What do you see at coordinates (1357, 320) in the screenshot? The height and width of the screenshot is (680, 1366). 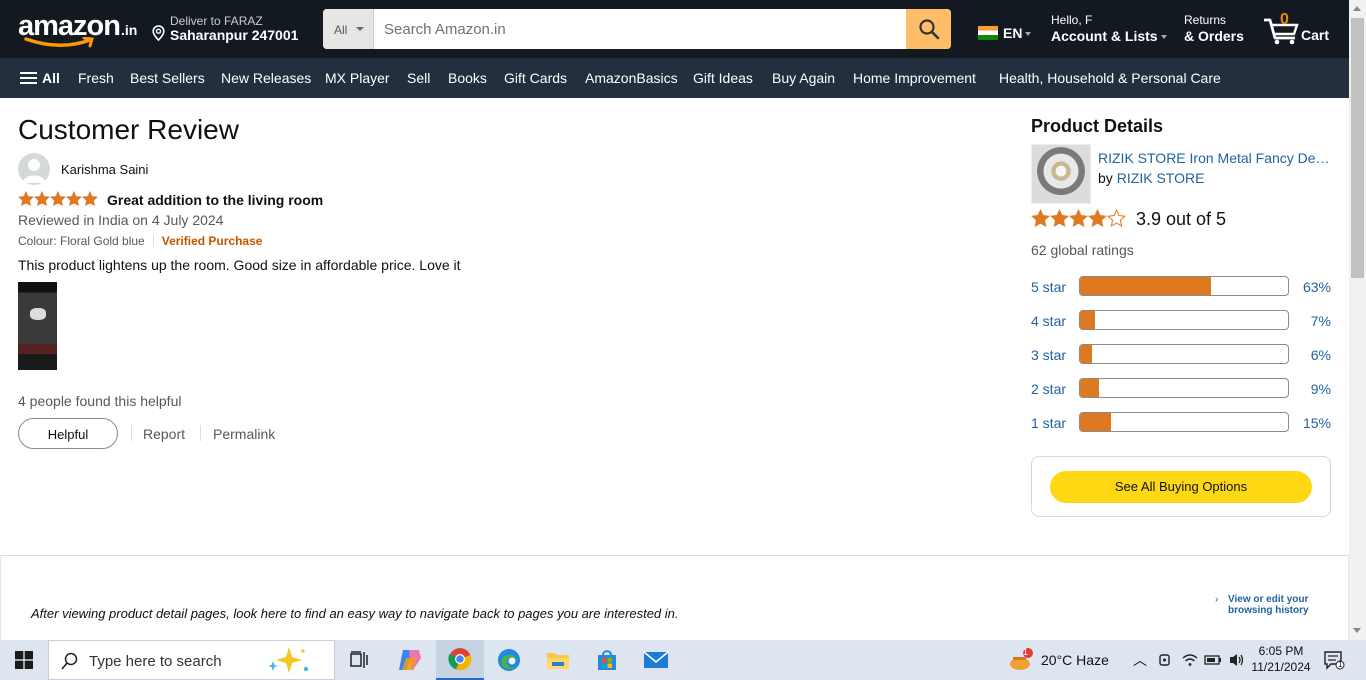 I see `page-scrollbar` at bounding box center [1357, 320].